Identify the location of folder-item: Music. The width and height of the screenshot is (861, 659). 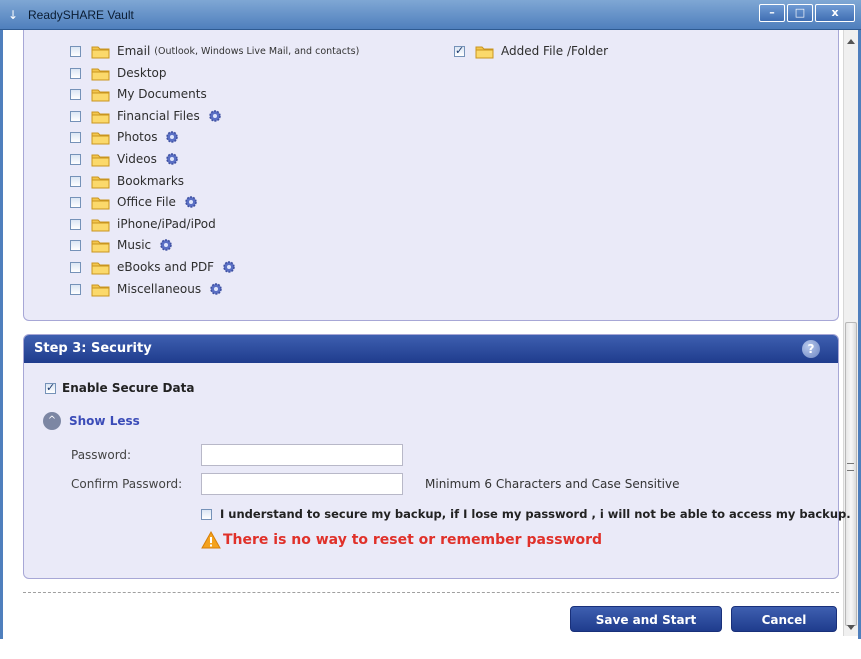
(121, 245).